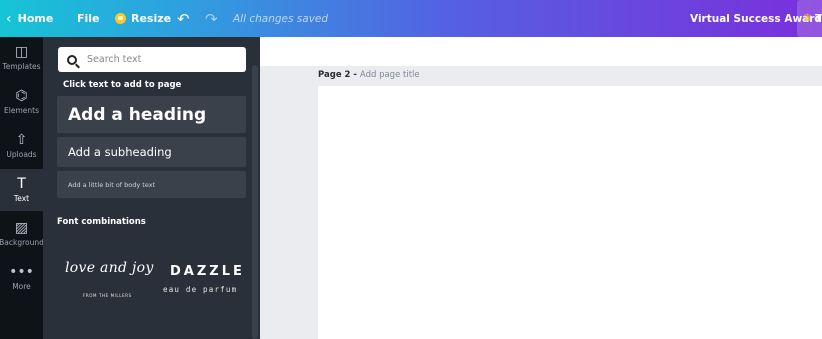 The height and width of the screenshot is (339, 822). What do you see at coordinates (205, 282) in the screenshot?
I see `font-combo-dazzle: DAZZLE eau de parfum` at bounding box center [205, 282].